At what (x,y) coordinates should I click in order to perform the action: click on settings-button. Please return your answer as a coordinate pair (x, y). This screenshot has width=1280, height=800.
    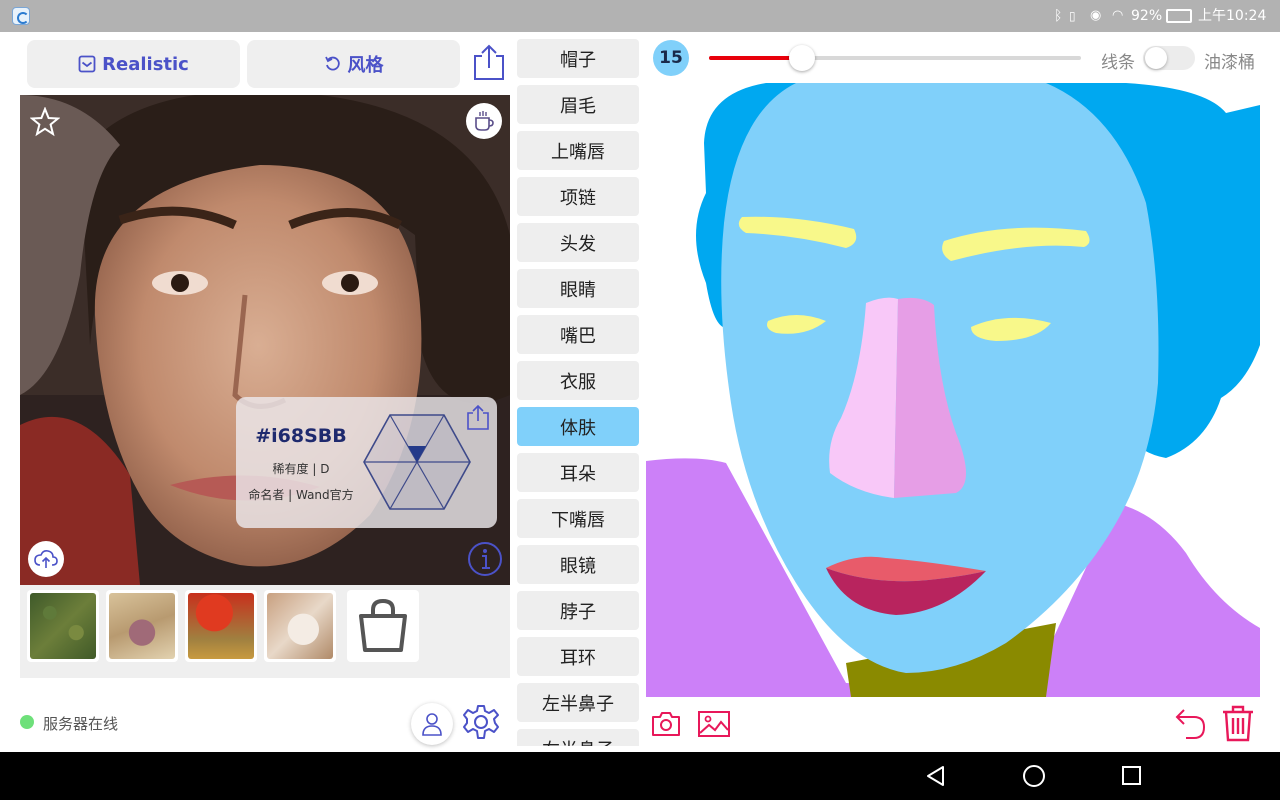
    Looking at the image, I should click on (481, 723).